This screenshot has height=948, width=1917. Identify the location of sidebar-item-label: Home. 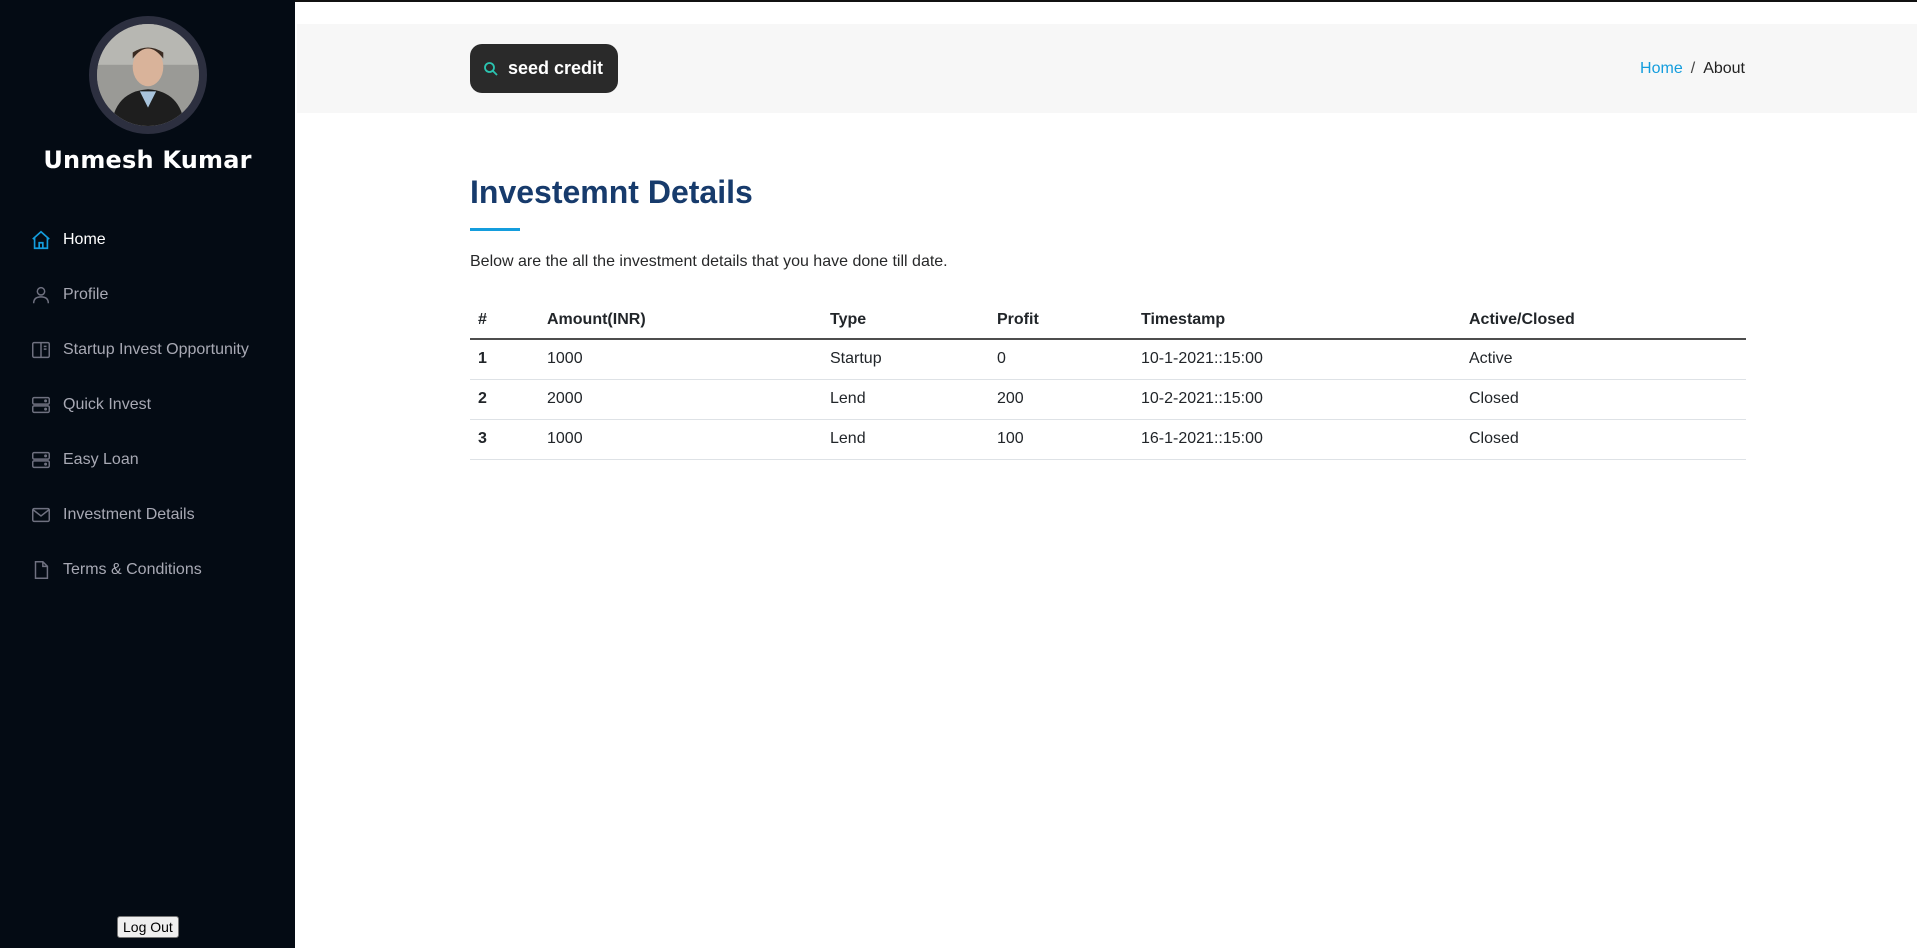
(84, 239).